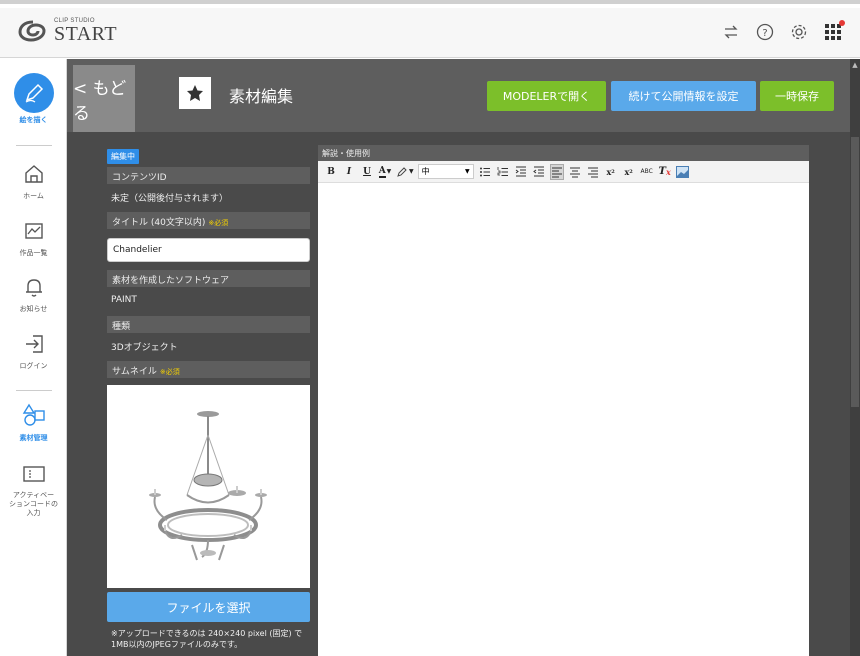 Image resolution: width=860 pixels, height=656 pixels. What do you see at coordinates (104, 98) in the screenshot?
I see `back-button: < もどる` at bounding box center [104, 98].